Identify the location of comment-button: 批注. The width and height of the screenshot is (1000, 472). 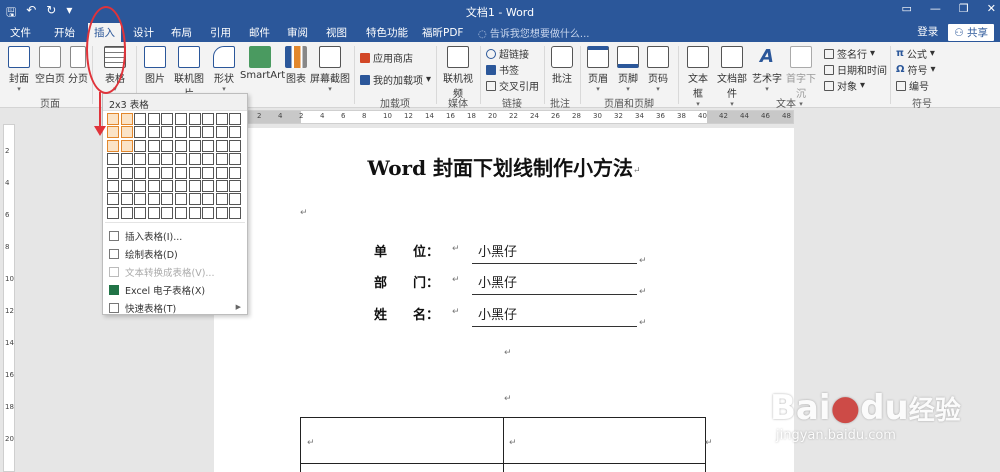
(562, 64).